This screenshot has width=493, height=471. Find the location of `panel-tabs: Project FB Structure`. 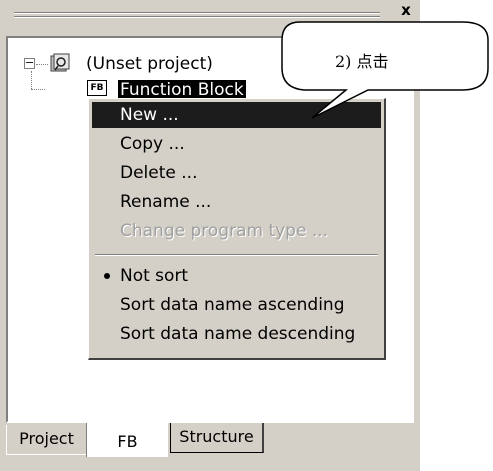

panel-tabs: Project FB Structure is located at coordinates (210, 441).